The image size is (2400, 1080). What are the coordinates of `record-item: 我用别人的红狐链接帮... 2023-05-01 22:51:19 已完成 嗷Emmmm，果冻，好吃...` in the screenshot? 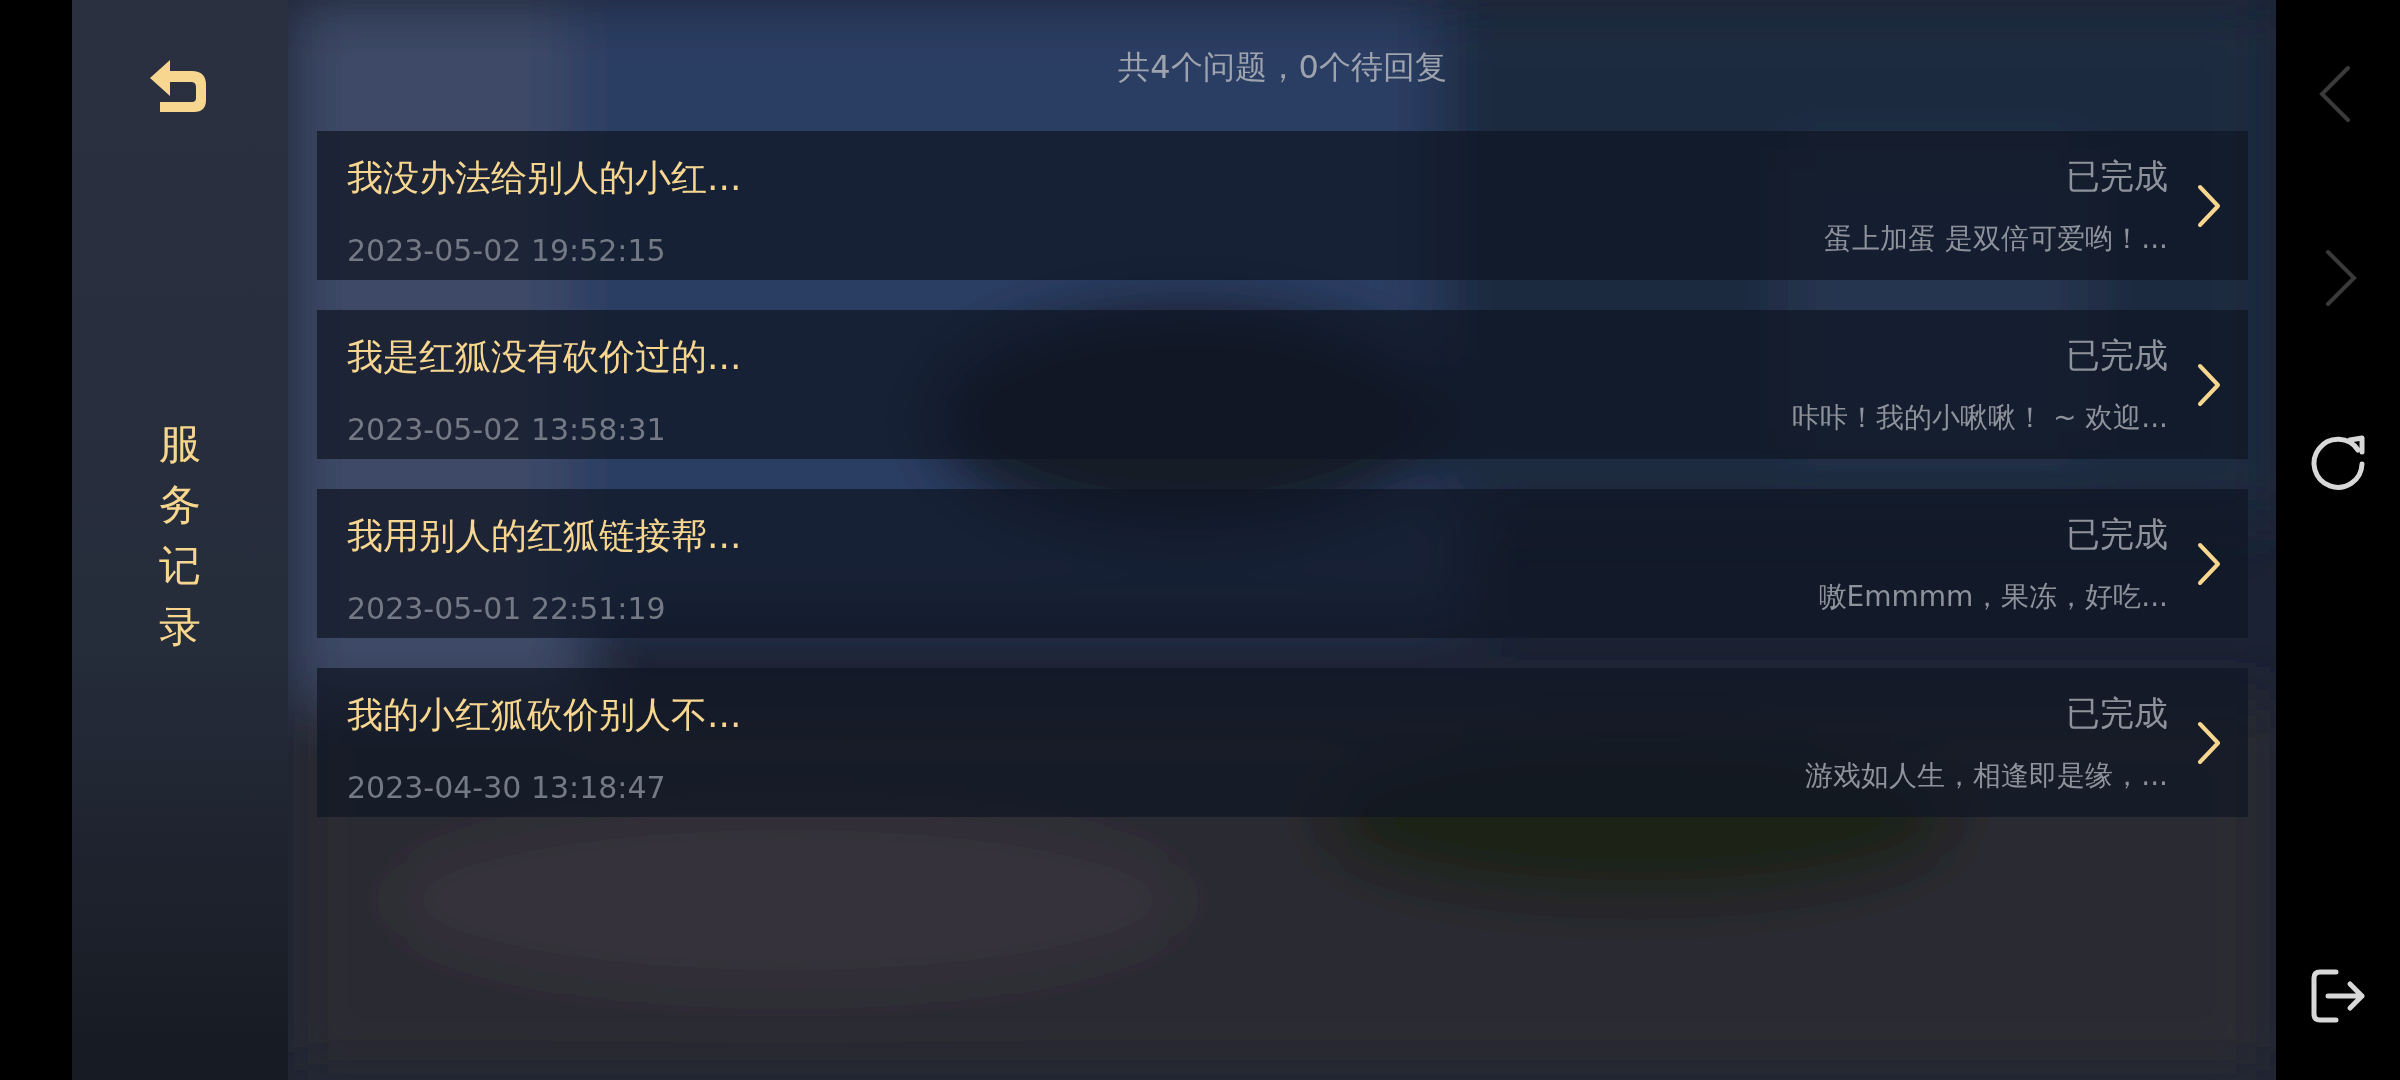 It's located at (1282, 563).